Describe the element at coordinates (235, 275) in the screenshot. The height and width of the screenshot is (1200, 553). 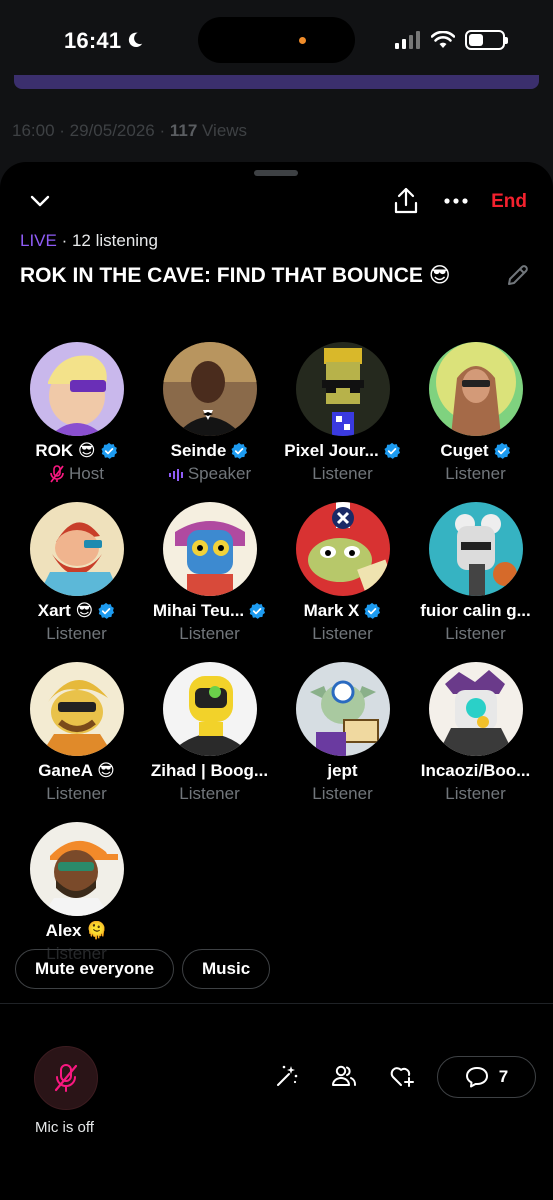
I see `space-title: ROK IN THE CAVE: FIND THAT BOUNCE 😎` at that location.